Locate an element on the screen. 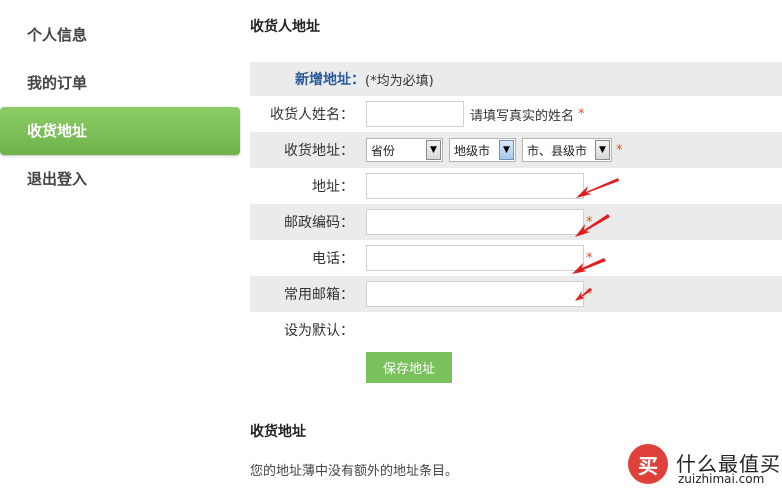 This screenshot has height=493, width=782. postcode-row: 邮政编码： * is located at coordinates (516, 222).